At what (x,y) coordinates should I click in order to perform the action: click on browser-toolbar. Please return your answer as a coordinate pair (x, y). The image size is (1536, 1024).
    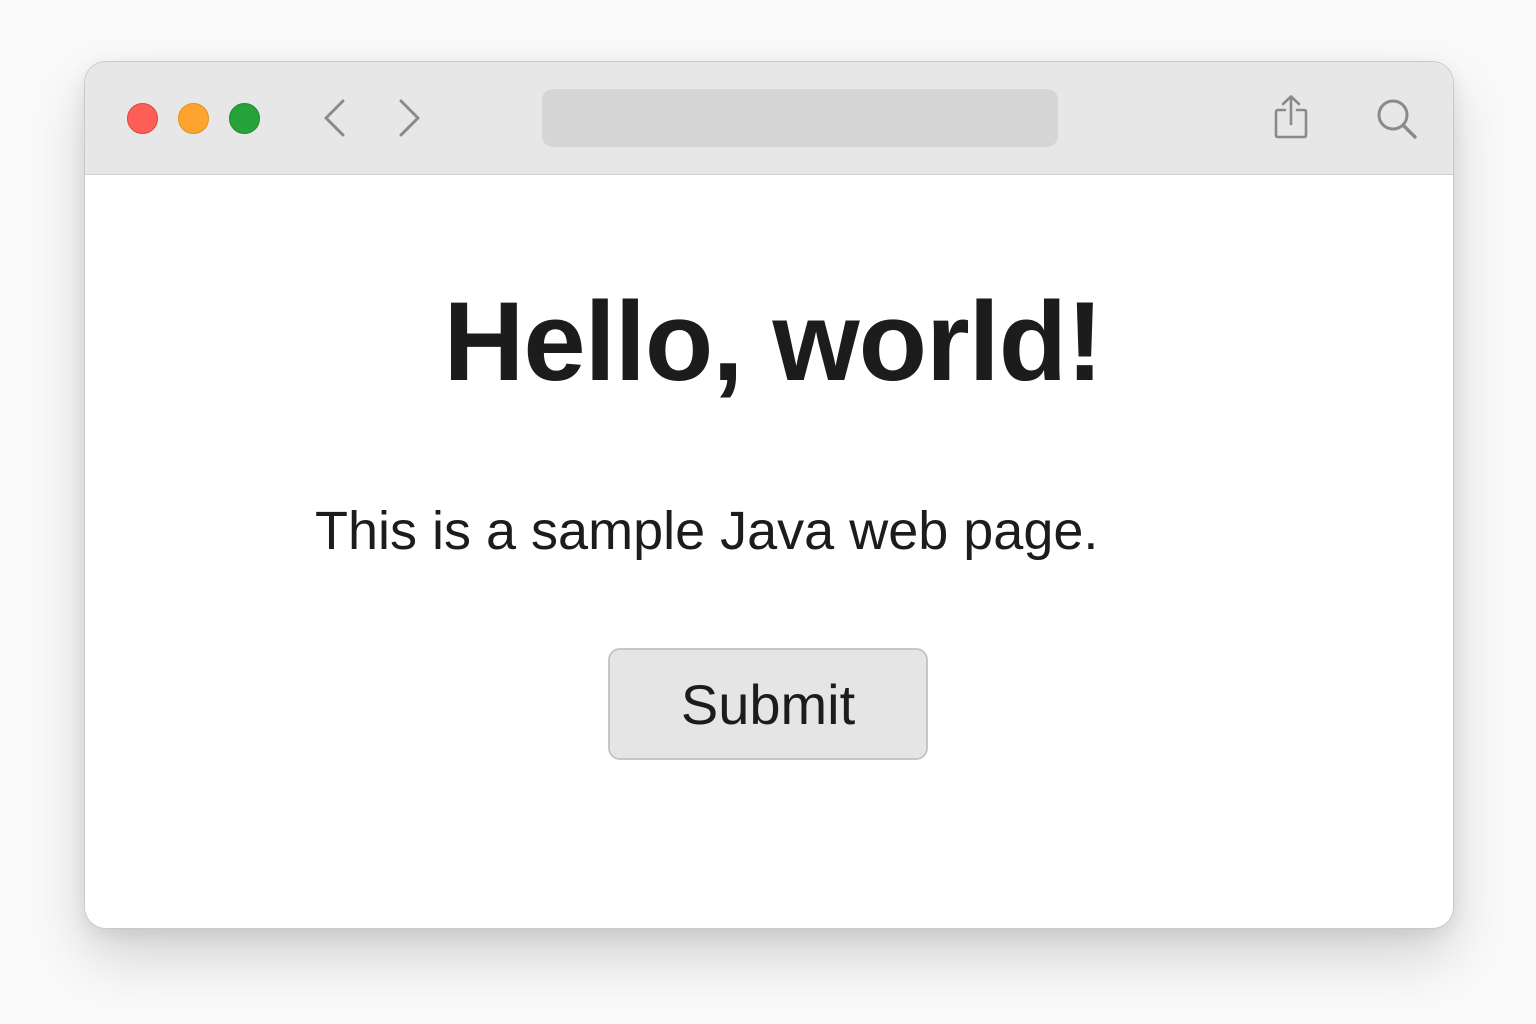
    Looking at the image, I should click on (769, 118).